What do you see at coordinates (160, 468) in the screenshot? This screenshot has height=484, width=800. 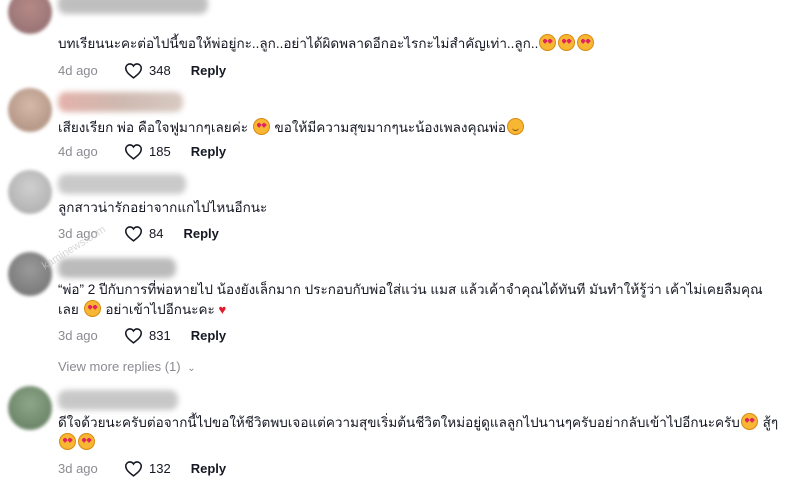 I see `like-count: 132` at bounding box center [160, 468].